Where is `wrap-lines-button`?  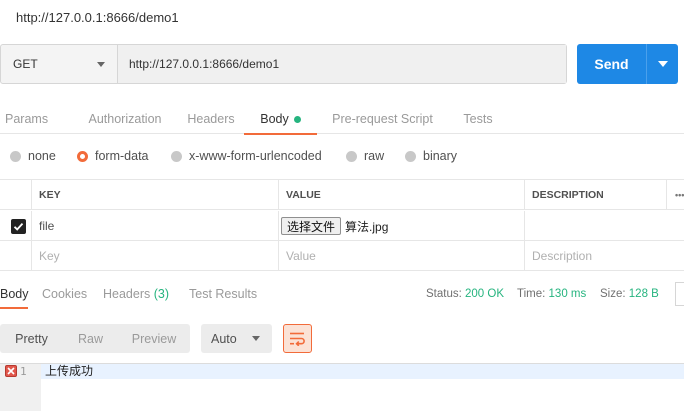
wrap-lines-button is located at coordinates (297, 338).